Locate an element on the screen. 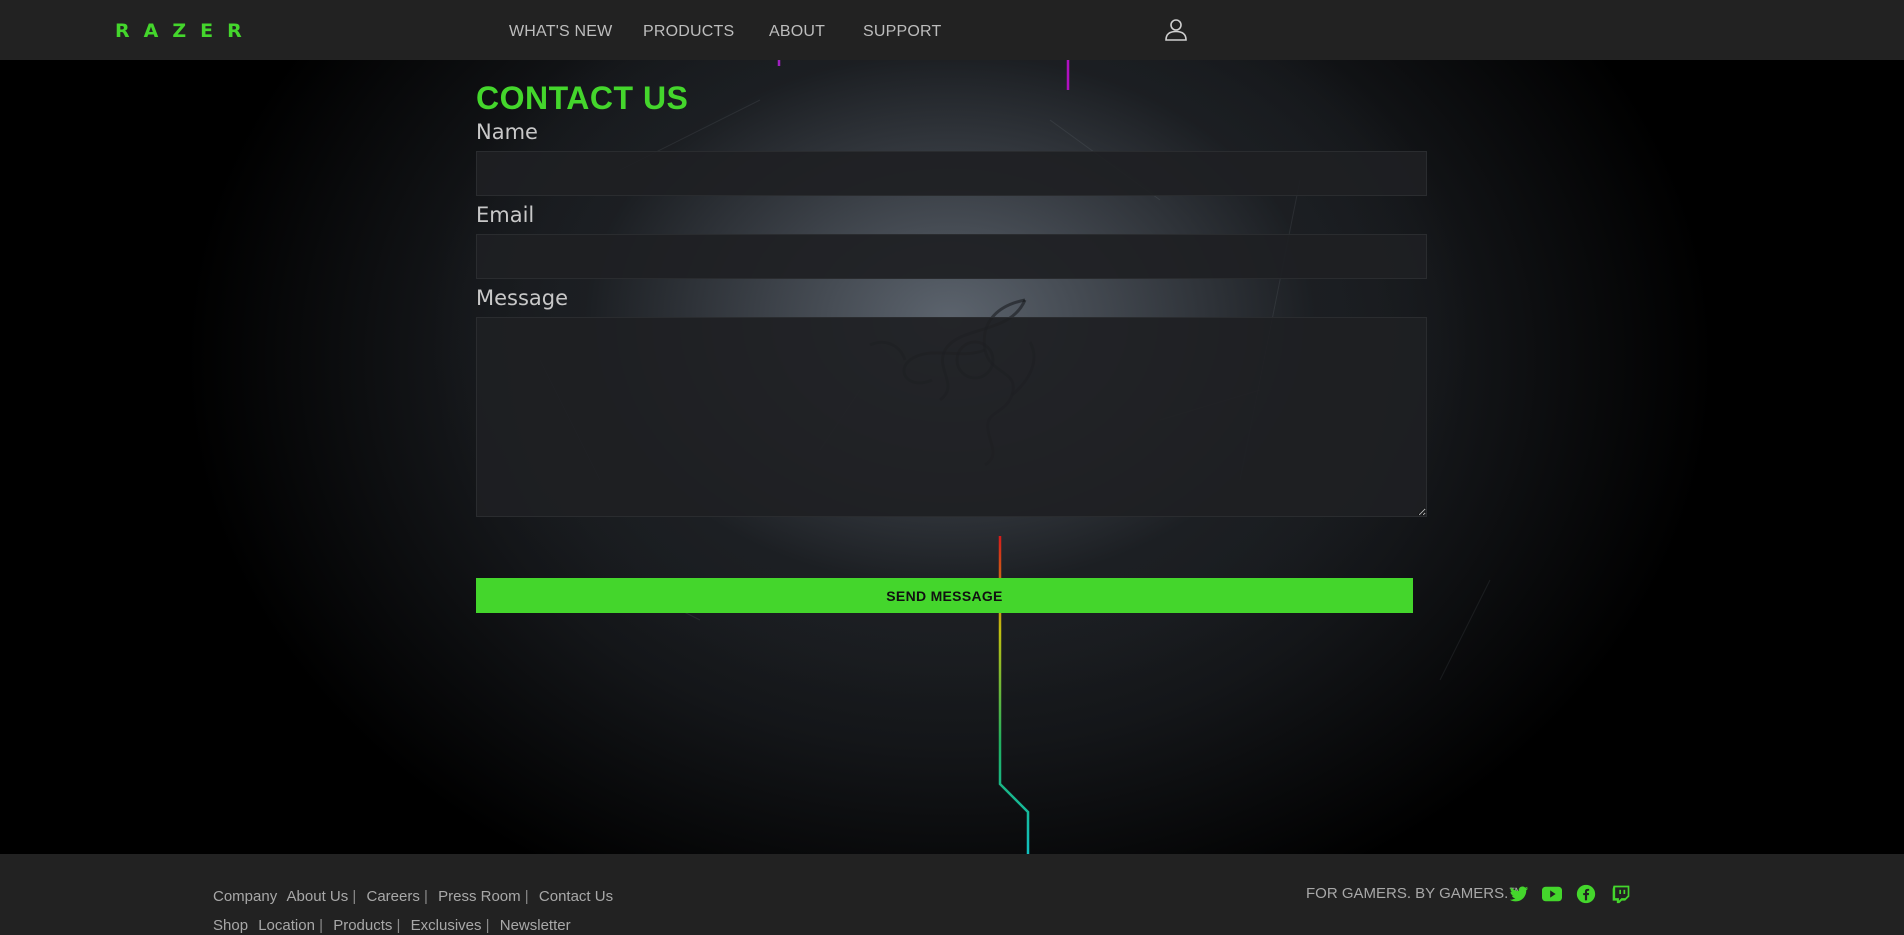 This screenshot has width=1904, height=935. footer-link-company: Company is located at coordinates (245, 896).